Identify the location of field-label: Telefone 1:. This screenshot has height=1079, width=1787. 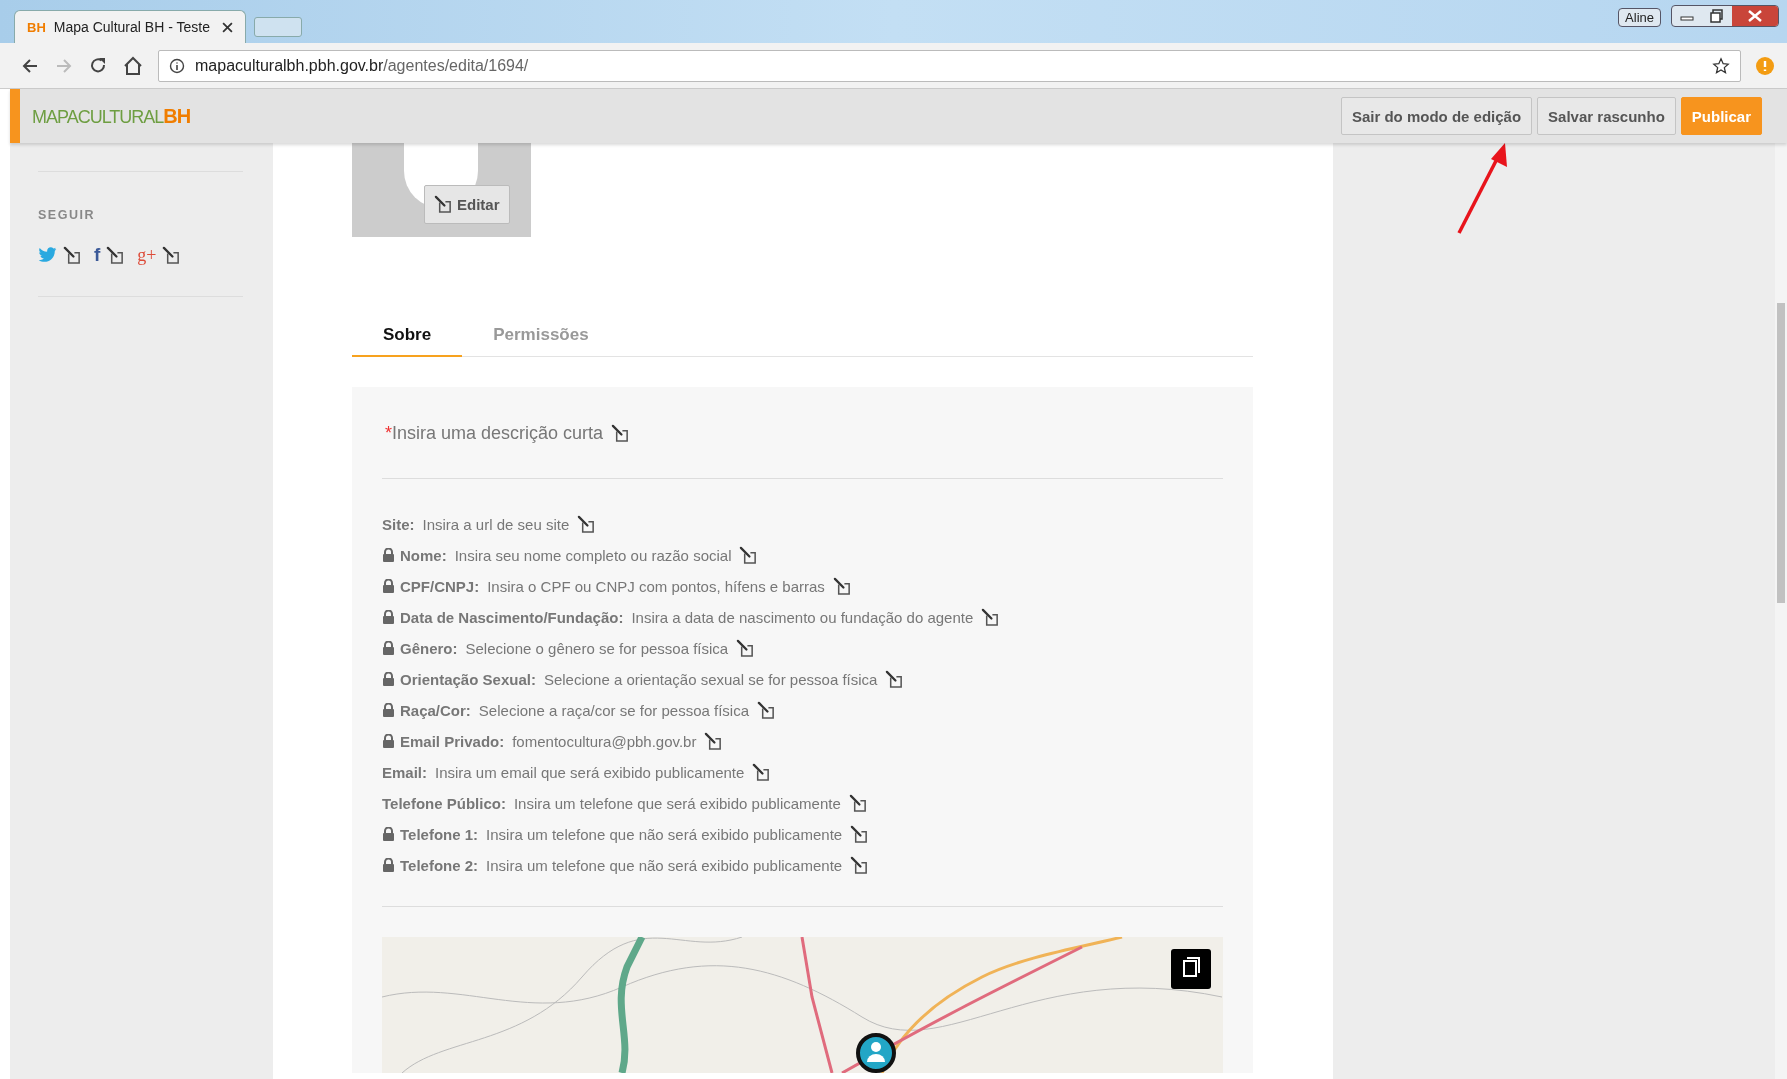
(439, 834).